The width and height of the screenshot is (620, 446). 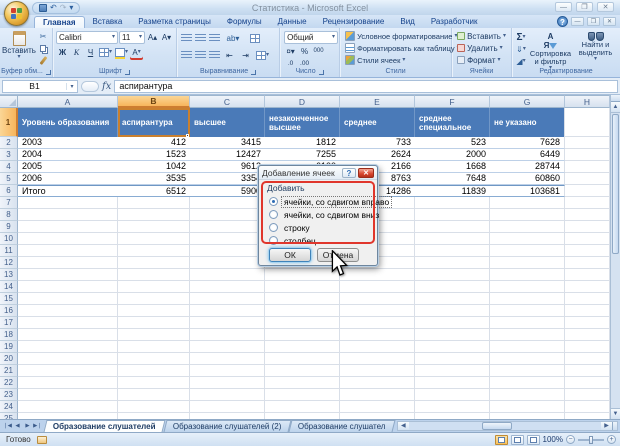 I want to click on row-header-2: 2, so click(x=9, y=143).